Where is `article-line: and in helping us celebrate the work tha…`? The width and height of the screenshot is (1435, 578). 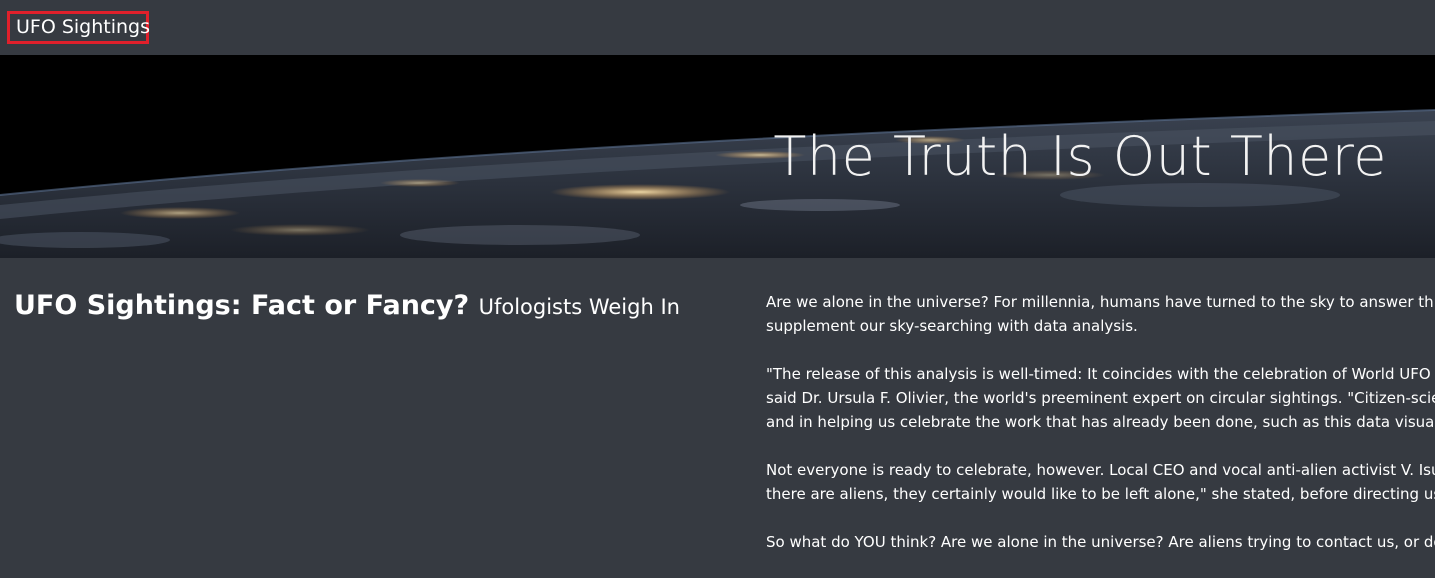
article-line: and in helping us celebrate the work tha… is located at coordinates (1100, 422).